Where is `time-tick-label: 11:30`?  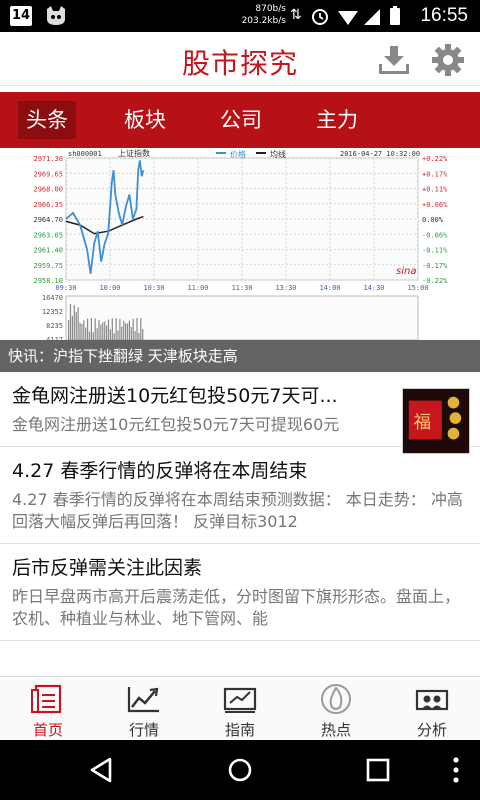 time-tick-label: 11:30 is located at coordinates (241, 288).